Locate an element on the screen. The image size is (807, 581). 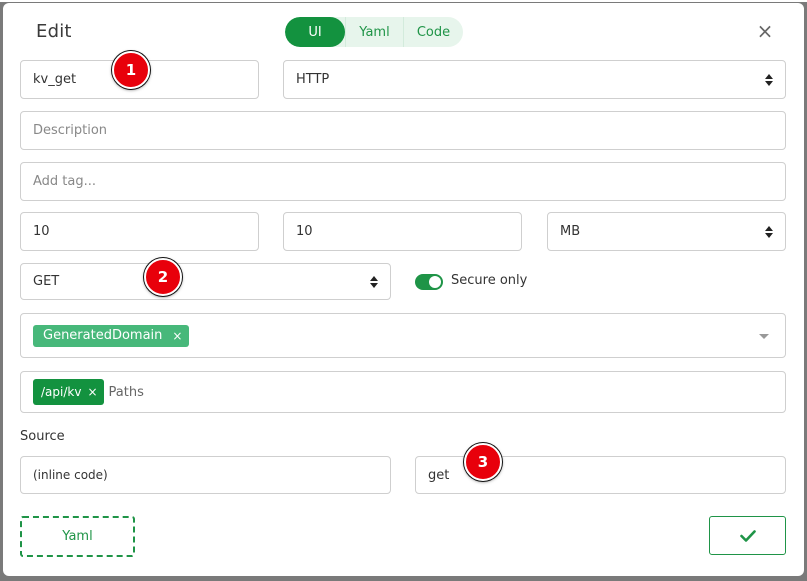
view-switcher: UI Yaml Code is located at coordinates (374, 32).